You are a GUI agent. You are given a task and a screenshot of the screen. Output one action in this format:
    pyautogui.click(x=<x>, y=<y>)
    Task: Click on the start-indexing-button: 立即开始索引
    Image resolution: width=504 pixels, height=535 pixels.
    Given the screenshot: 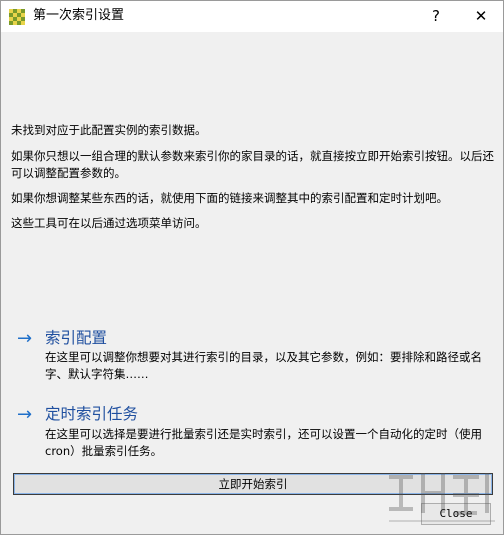 What is the action you would take?
    pyautogui.click(x=253, y=484)
    